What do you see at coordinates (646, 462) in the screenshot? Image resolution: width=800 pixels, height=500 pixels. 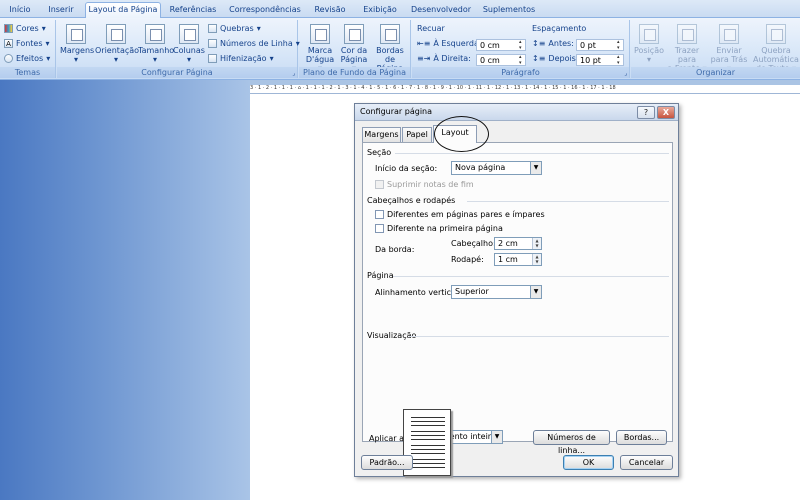 I see `cancelar-button: Cancelar` at bounding box center [646, 462].